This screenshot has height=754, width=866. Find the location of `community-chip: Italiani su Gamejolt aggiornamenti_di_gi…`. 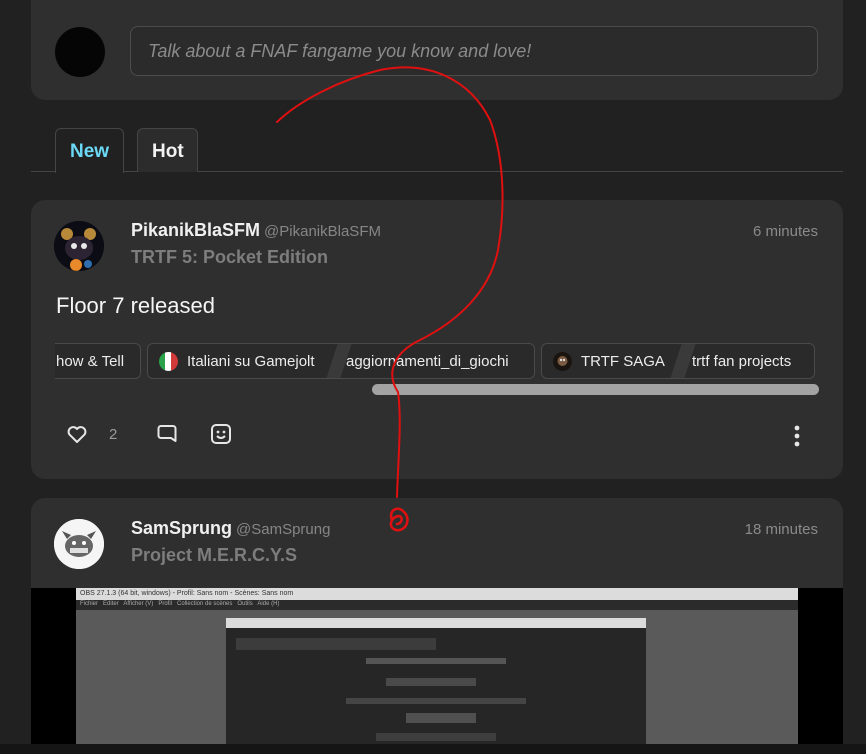

community-chip: Italiani su Gamejolt aggiornamenti_di_gi… is located at coordinates (341, 361).